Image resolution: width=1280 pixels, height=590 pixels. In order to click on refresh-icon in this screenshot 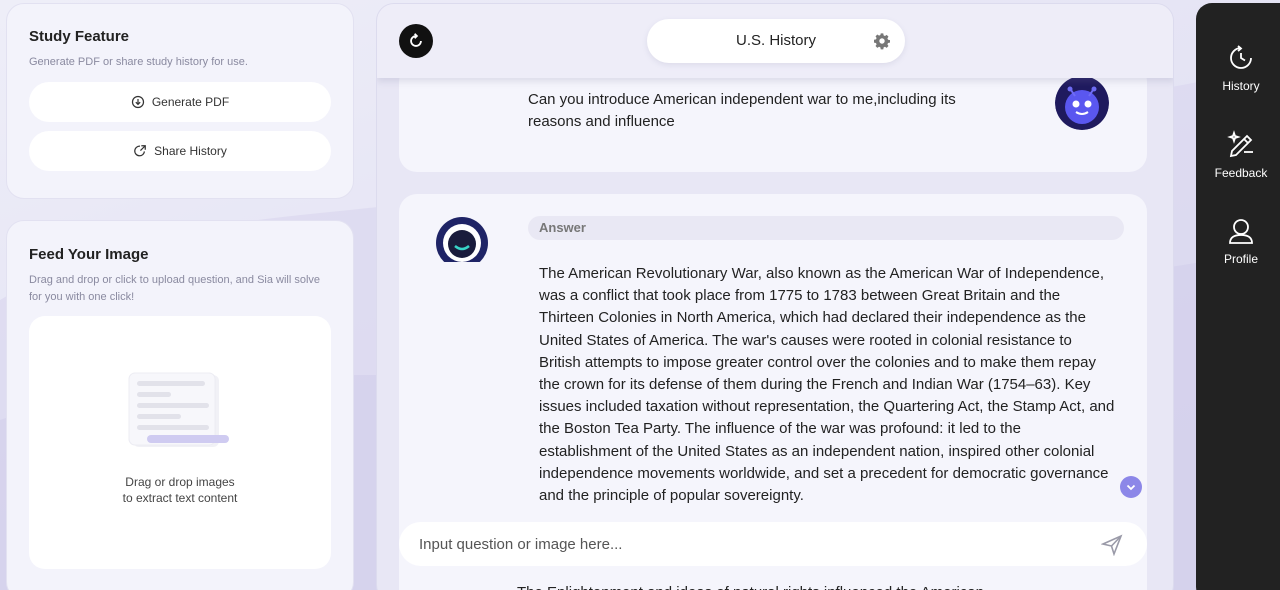, I will do `click(416, 40)`.